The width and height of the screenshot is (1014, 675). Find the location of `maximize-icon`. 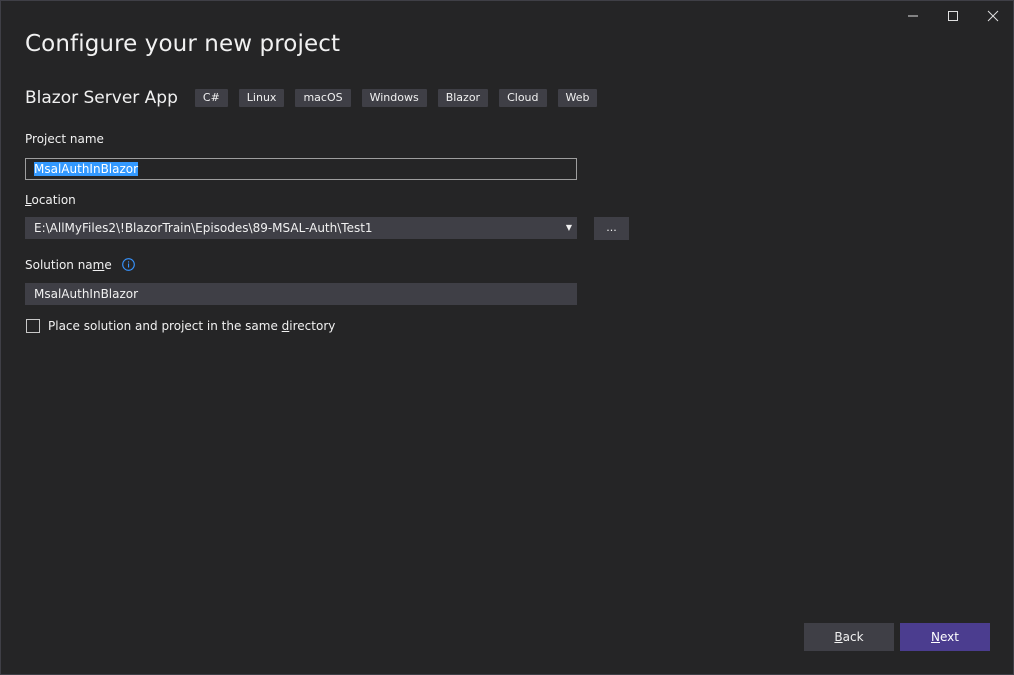

maximize-icon is located at coordinates (953, 16).